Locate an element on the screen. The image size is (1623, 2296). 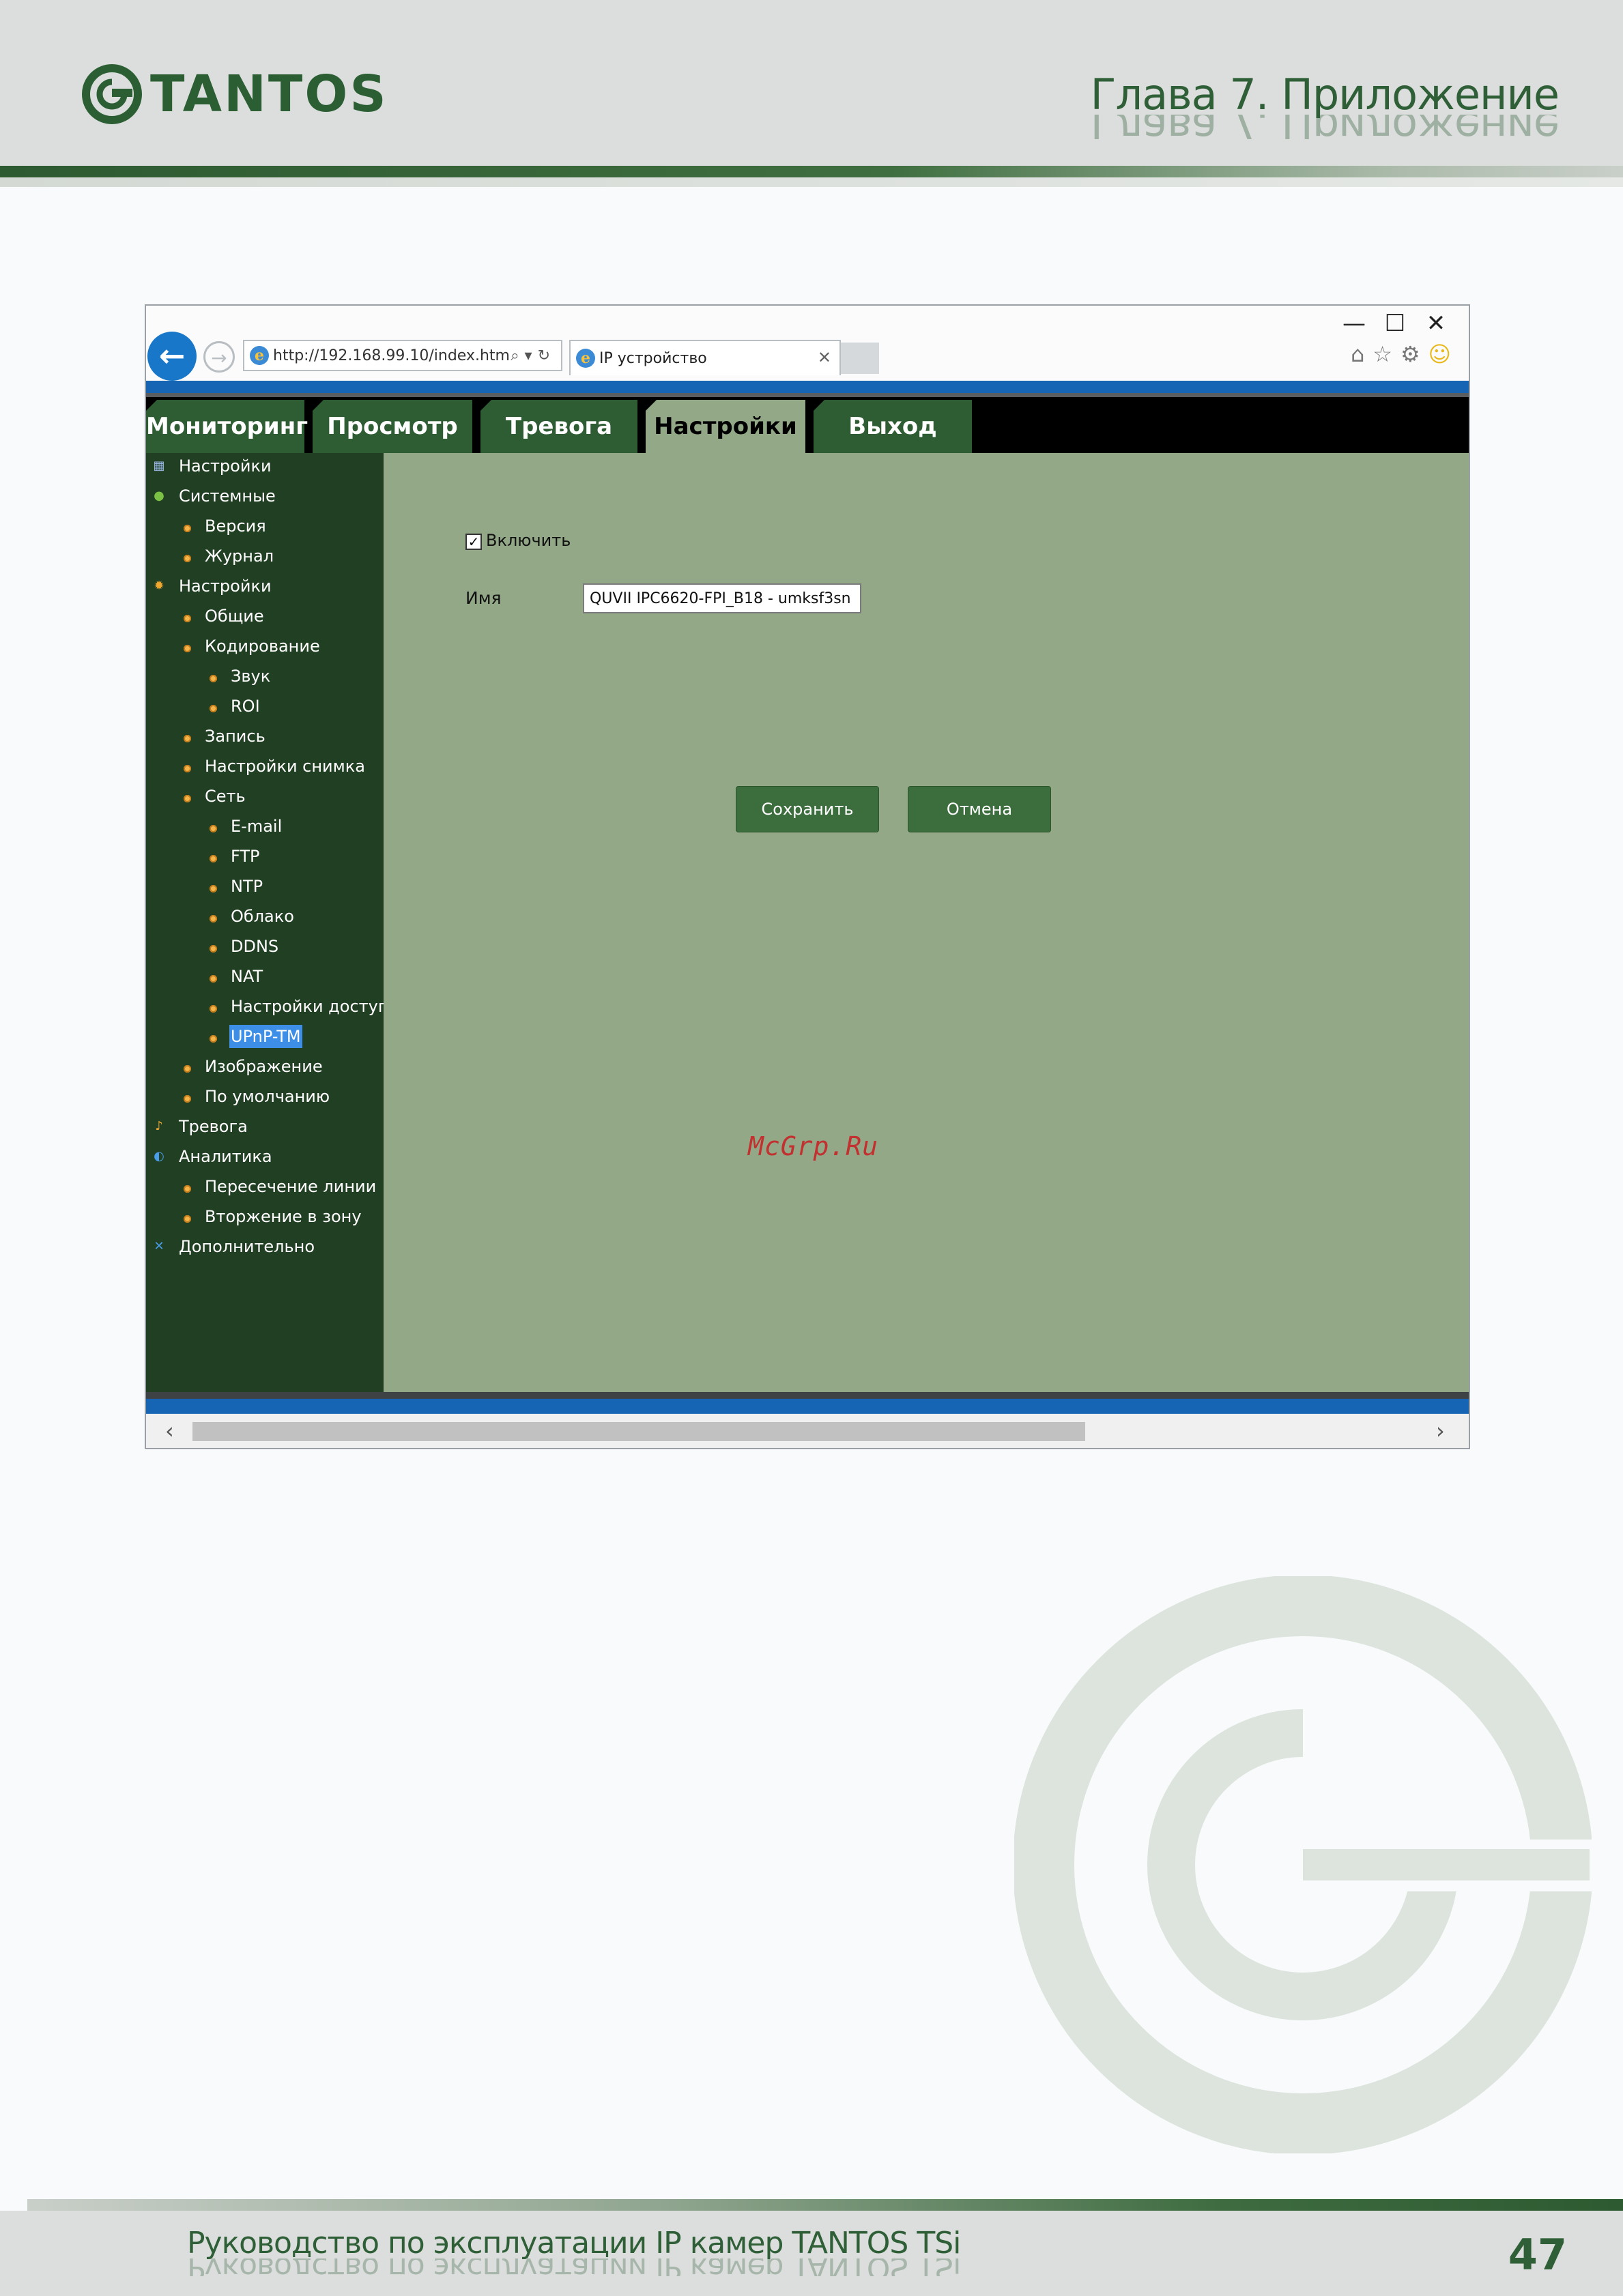
bottom-blue-strip is located at coordinates (807, 1406).